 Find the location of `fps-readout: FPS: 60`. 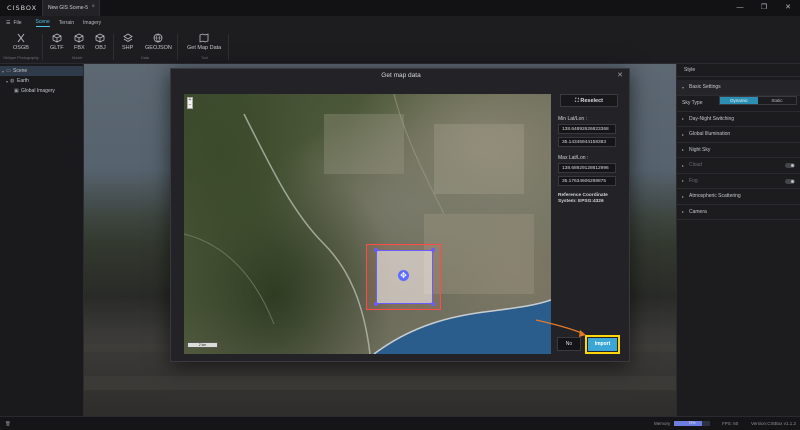

fps-readout: FPS: 60 is located at coordinates (730, 423).